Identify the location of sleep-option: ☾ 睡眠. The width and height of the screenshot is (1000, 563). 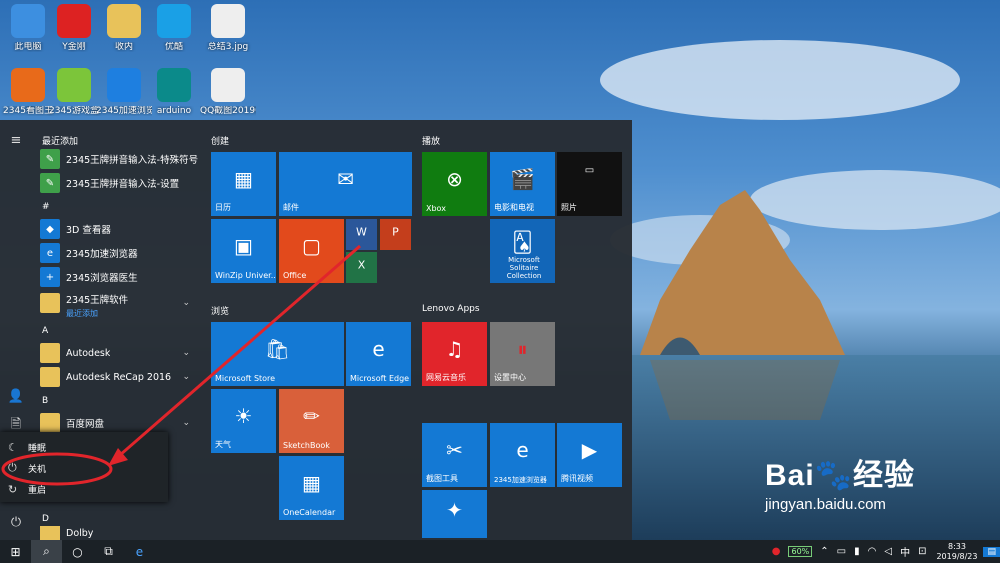
(84, 447).